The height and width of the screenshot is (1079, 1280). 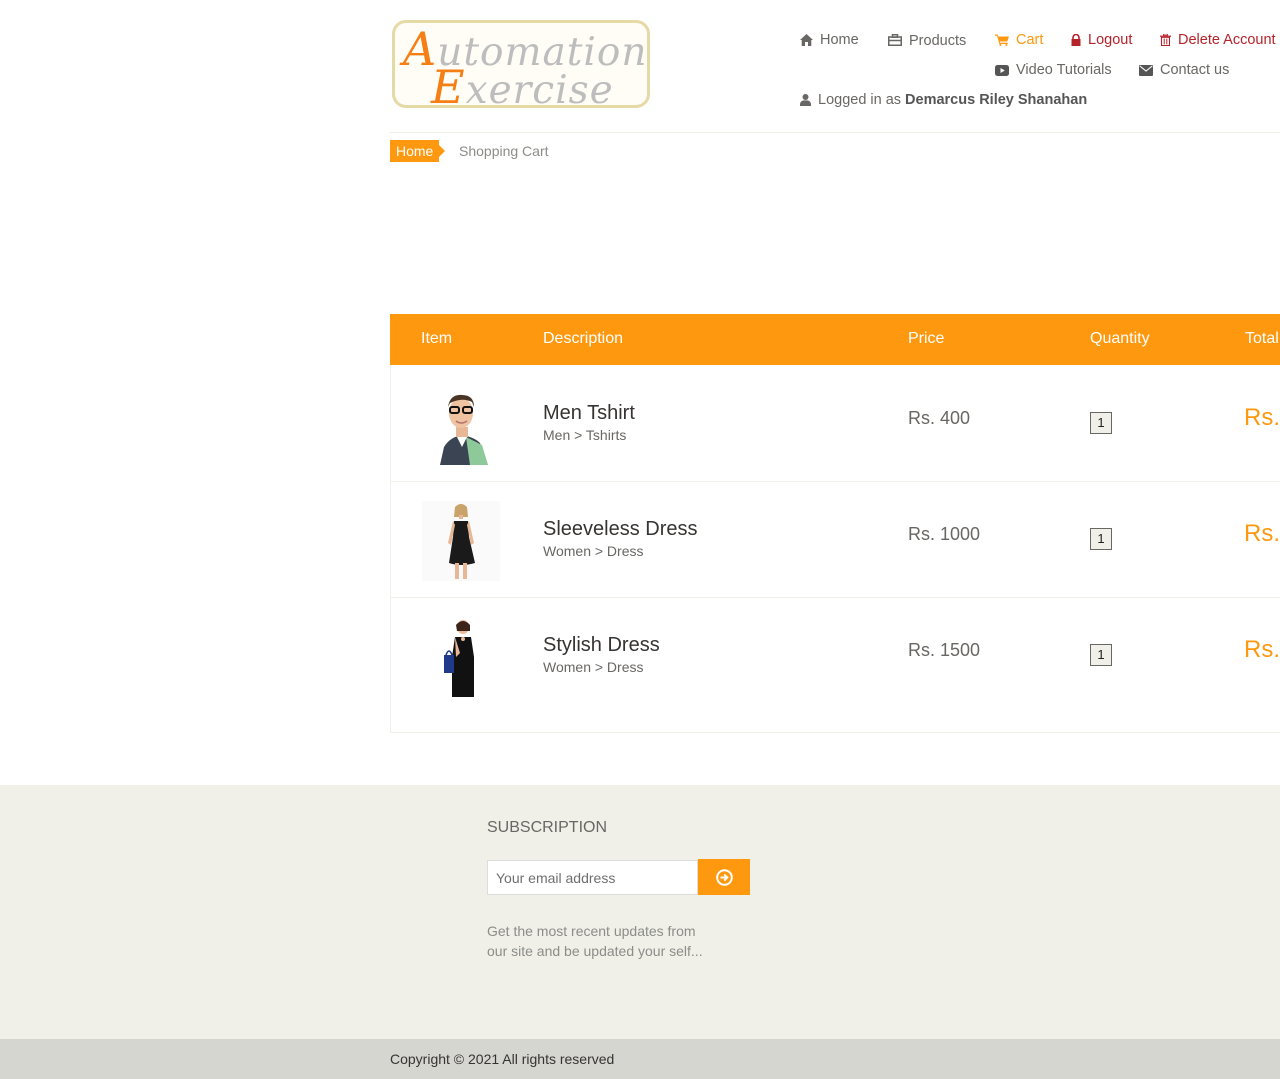 I want to click on footer-bottom-bar, so click(x=640, y=1059).